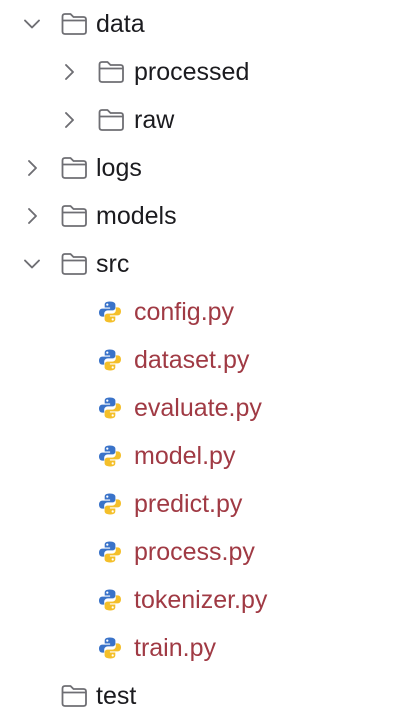  Describe the element at coordinates (119, 168) in the screenshot. I see `tree-item-label: logs` at that location.